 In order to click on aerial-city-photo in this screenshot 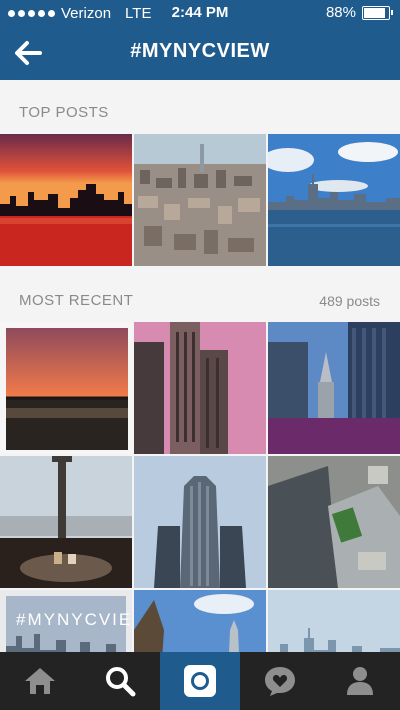, I will do `click(200, 200)`.